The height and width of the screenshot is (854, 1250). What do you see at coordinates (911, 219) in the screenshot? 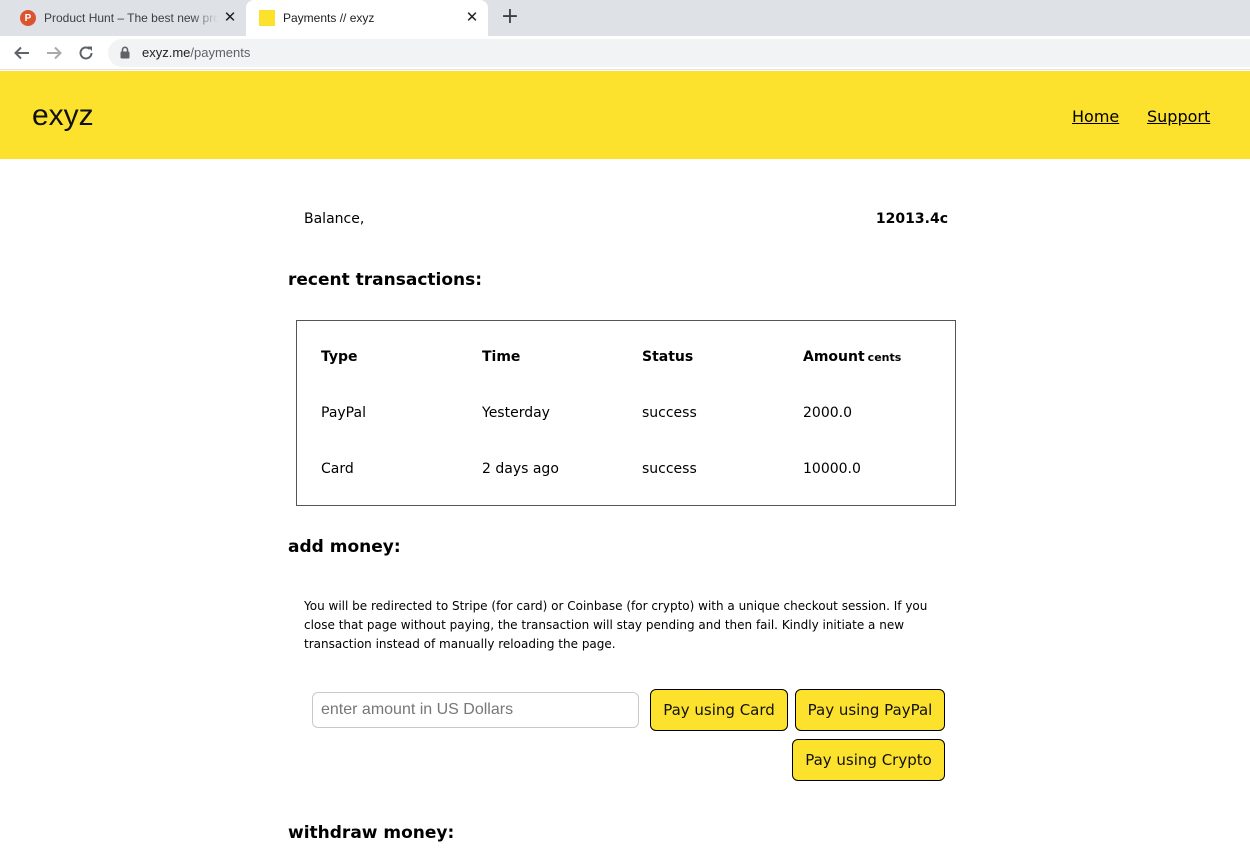
I see `balance-value: 12013.4c` at bounding box center [911, 219].